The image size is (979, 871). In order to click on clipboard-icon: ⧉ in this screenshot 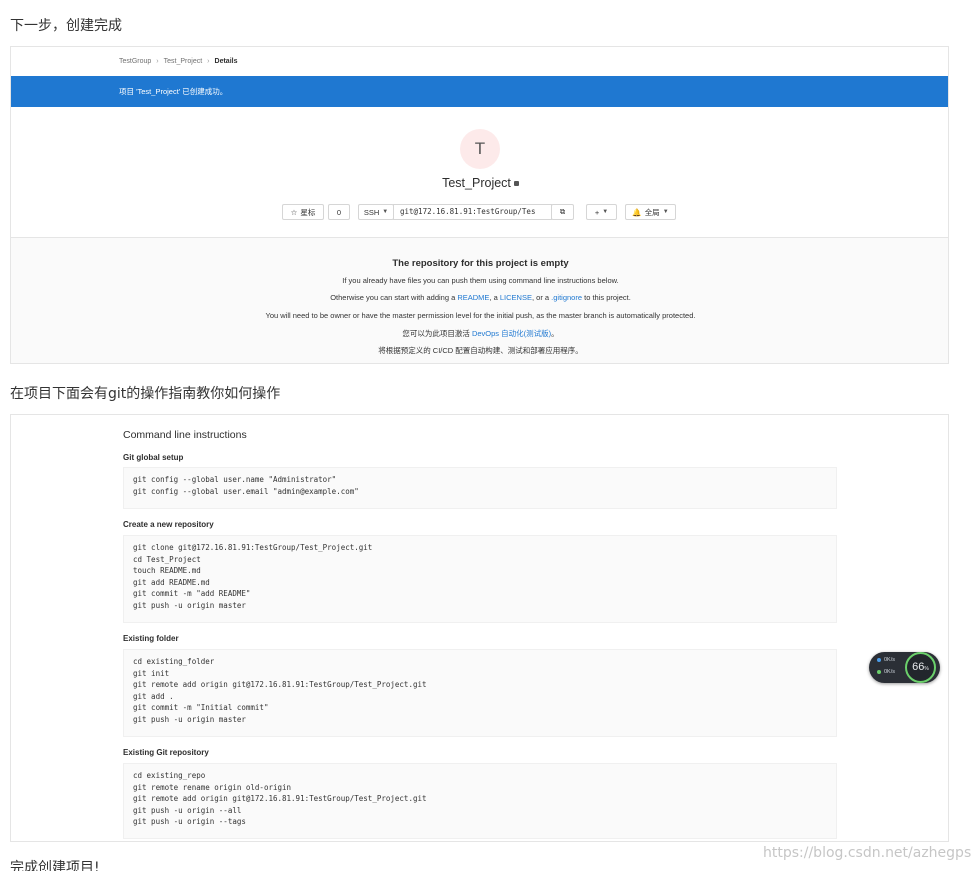, I will do `click(562, 211)`.